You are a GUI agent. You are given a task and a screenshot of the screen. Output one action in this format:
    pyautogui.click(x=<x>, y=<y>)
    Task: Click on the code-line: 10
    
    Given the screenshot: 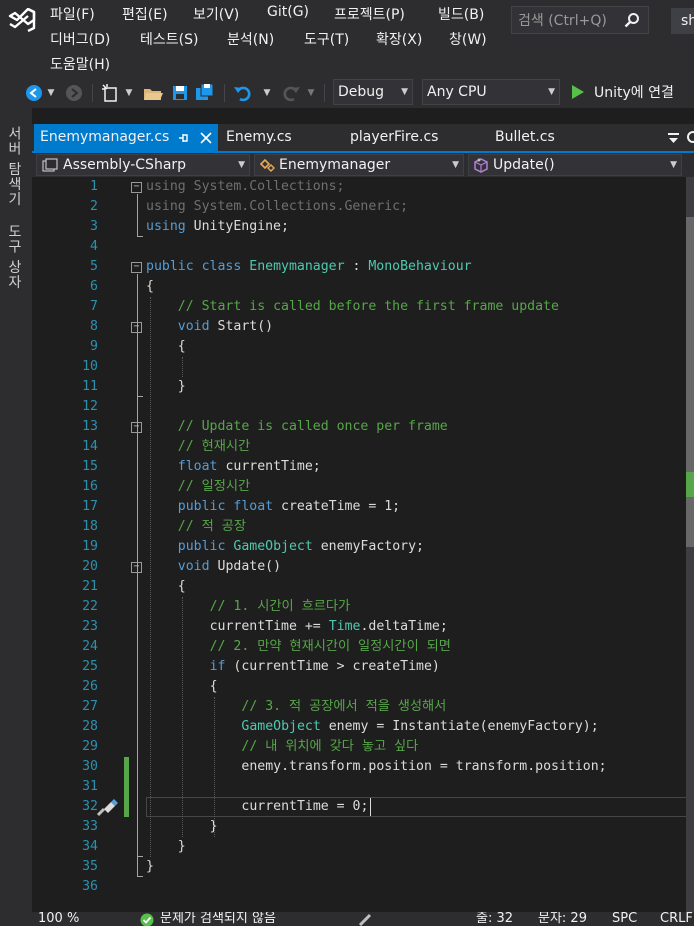 What is the action you would take?
    pyautogui.click(x=363, y=367)
    